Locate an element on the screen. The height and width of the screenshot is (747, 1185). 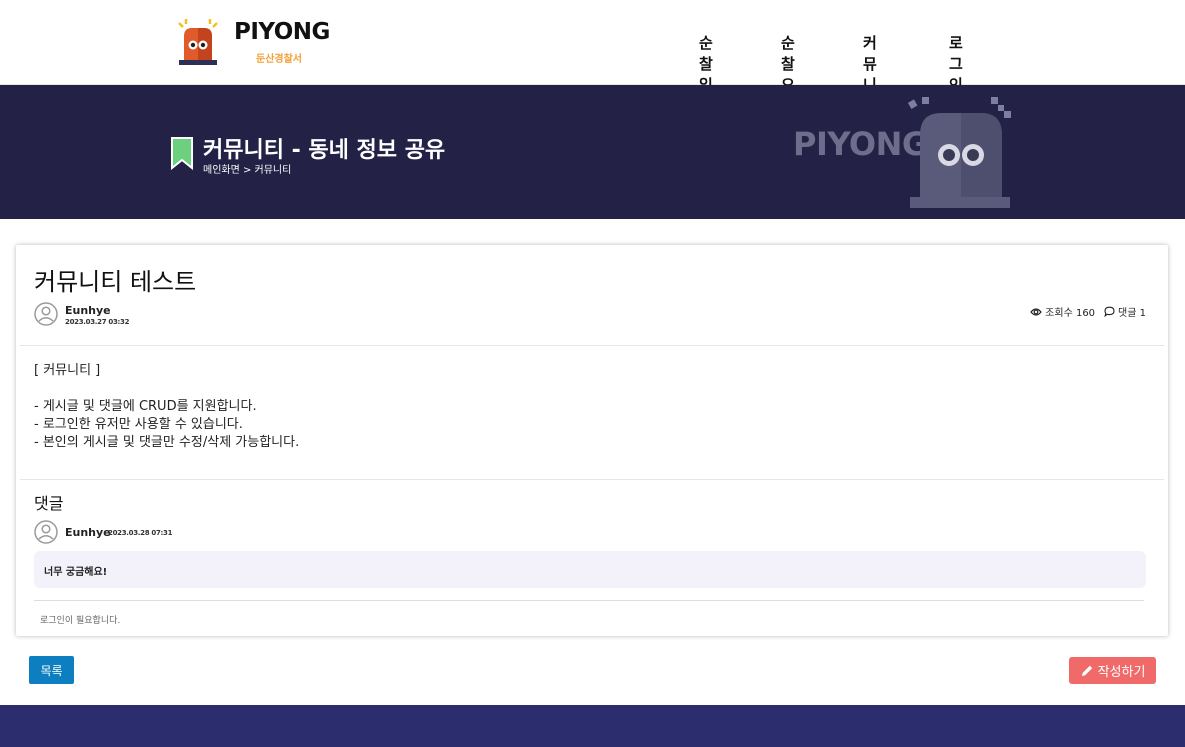
comments-count: 댓글 1 is located at coordinates (1132, 313).